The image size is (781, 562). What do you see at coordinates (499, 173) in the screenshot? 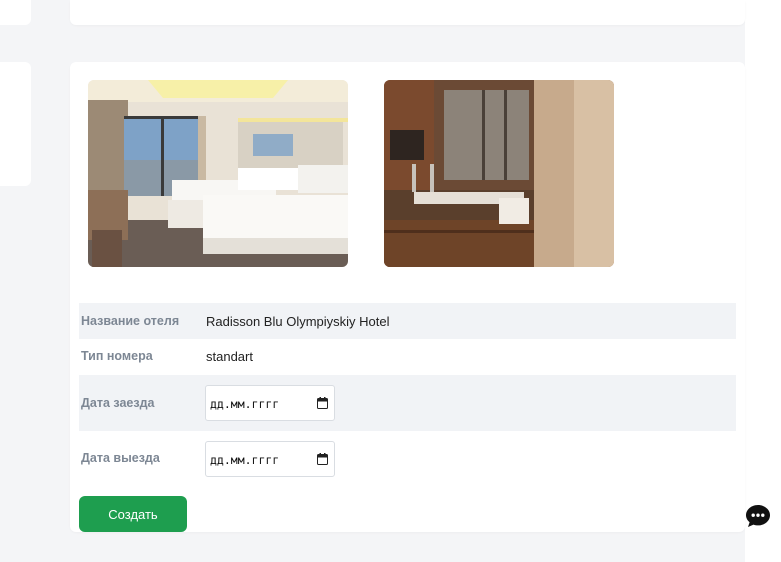
I see `bathroom-photo` at bounding box center [499, 173].